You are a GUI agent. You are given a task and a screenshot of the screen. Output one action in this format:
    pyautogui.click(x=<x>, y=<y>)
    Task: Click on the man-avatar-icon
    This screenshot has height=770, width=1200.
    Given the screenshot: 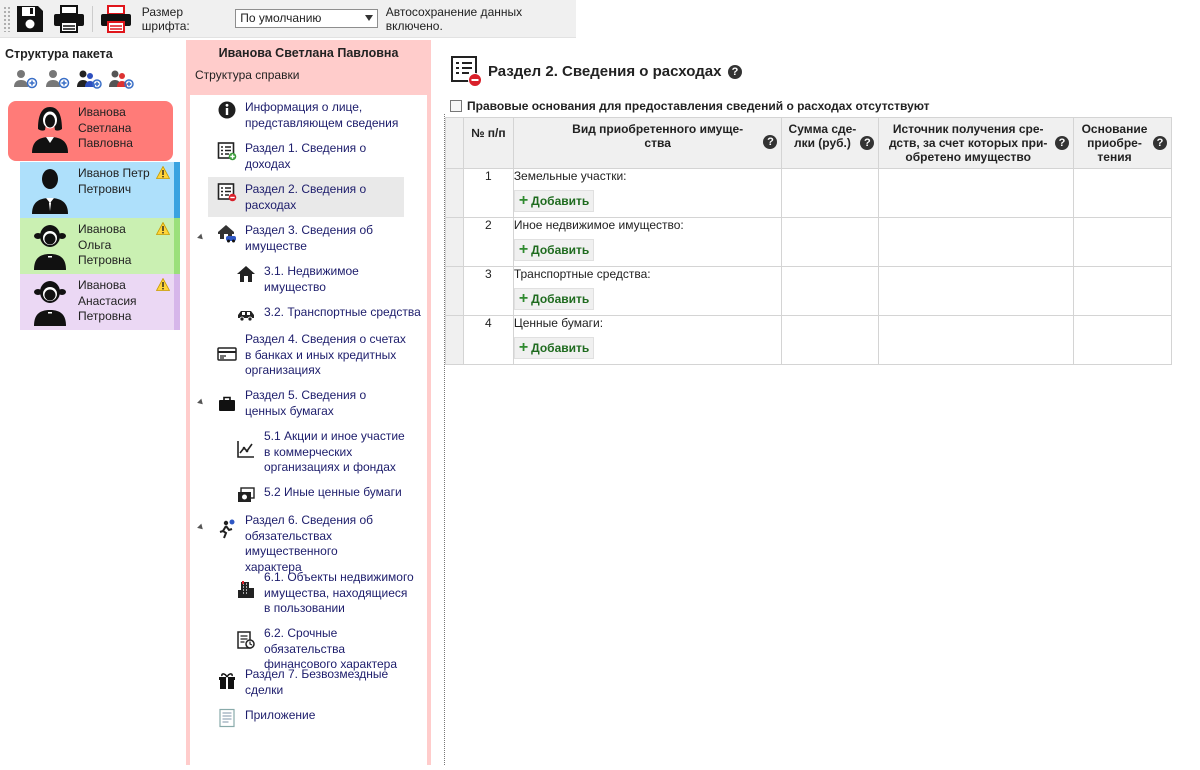 What is the action you would take?
    pyautogui.click(x=50, y=191)
    